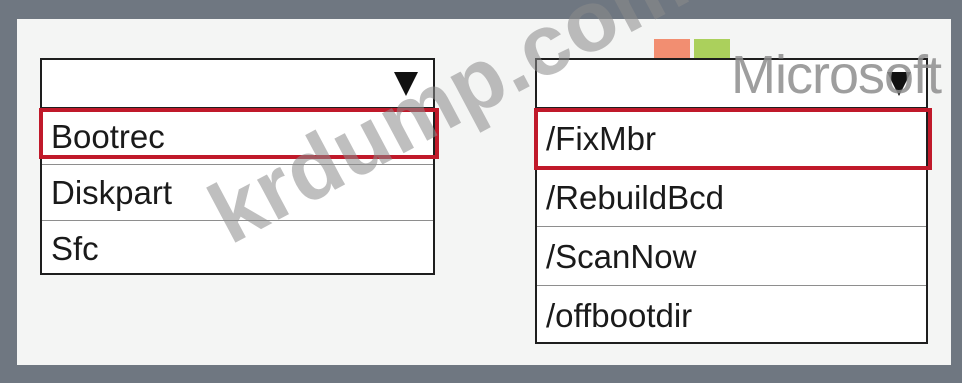  Describe the element at coordinates (731, 197) in the screenshot. I see `switch-option-rebuildbcd: /RebuildBcd` at that location.